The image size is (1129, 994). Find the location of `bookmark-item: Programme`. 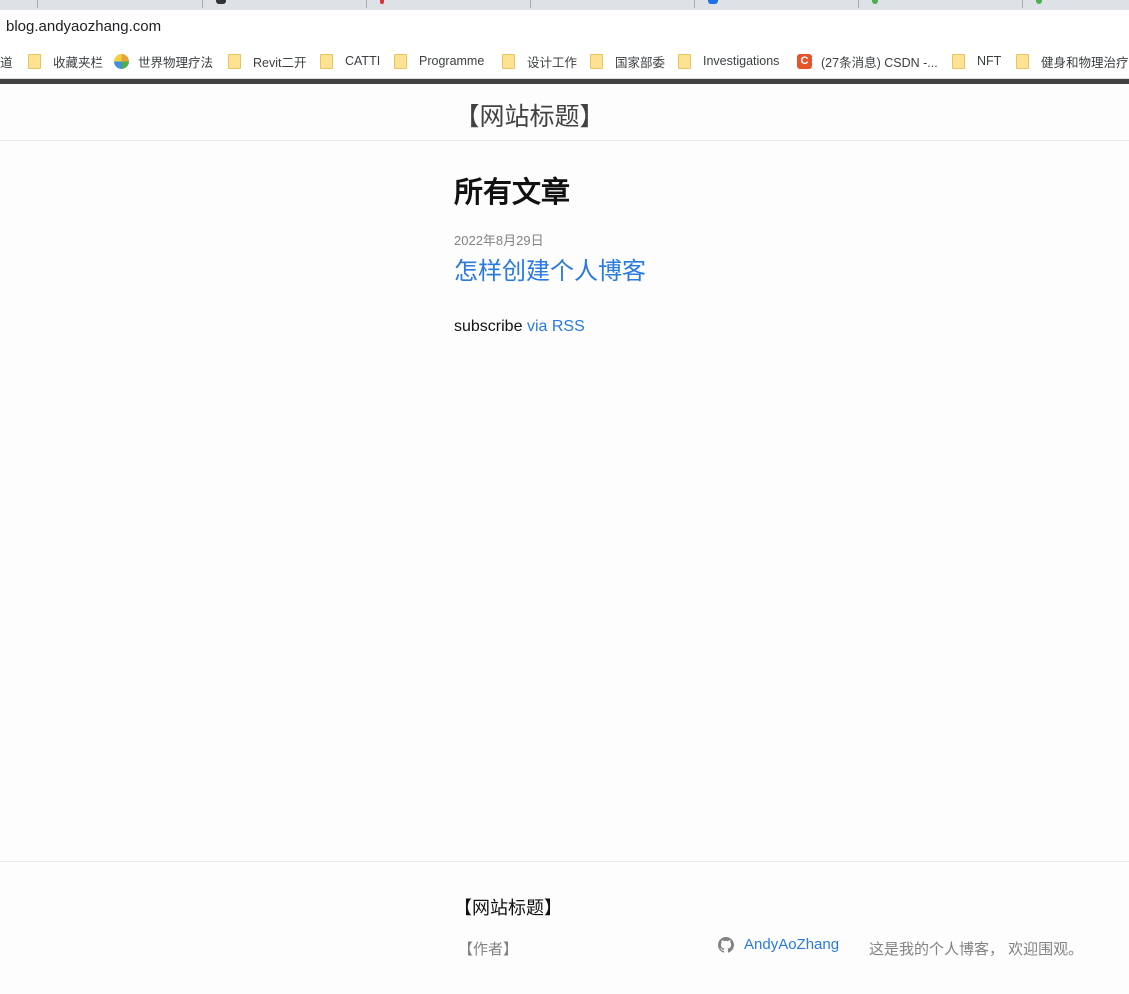

bookmark-item: Programme is located at coordinates (439, 61).